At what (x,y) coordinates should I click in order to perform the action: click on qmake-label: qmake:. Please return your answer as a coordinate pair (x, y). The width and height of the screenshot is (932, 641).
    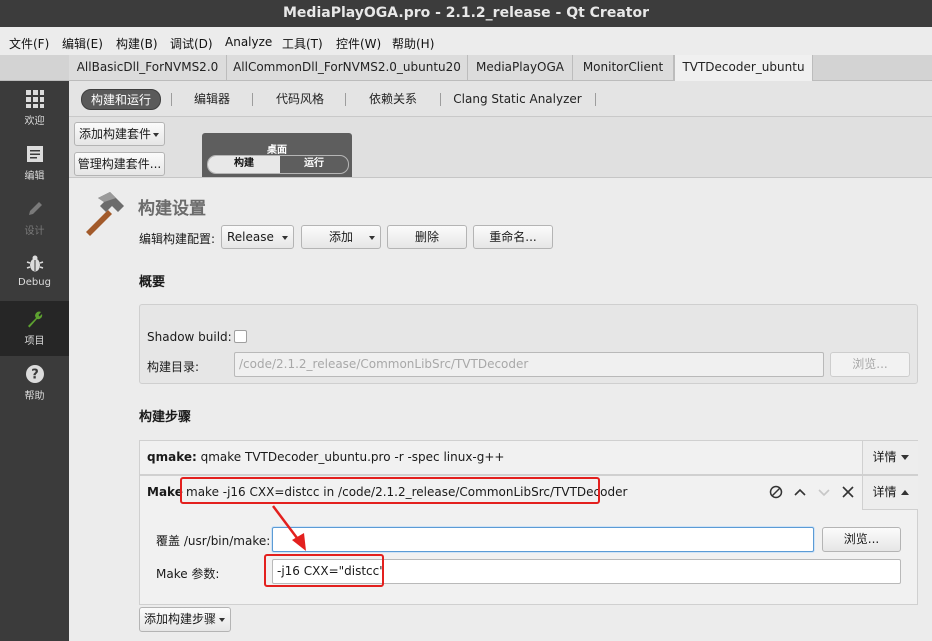
    Looking at the image, I should click on (172, 457).